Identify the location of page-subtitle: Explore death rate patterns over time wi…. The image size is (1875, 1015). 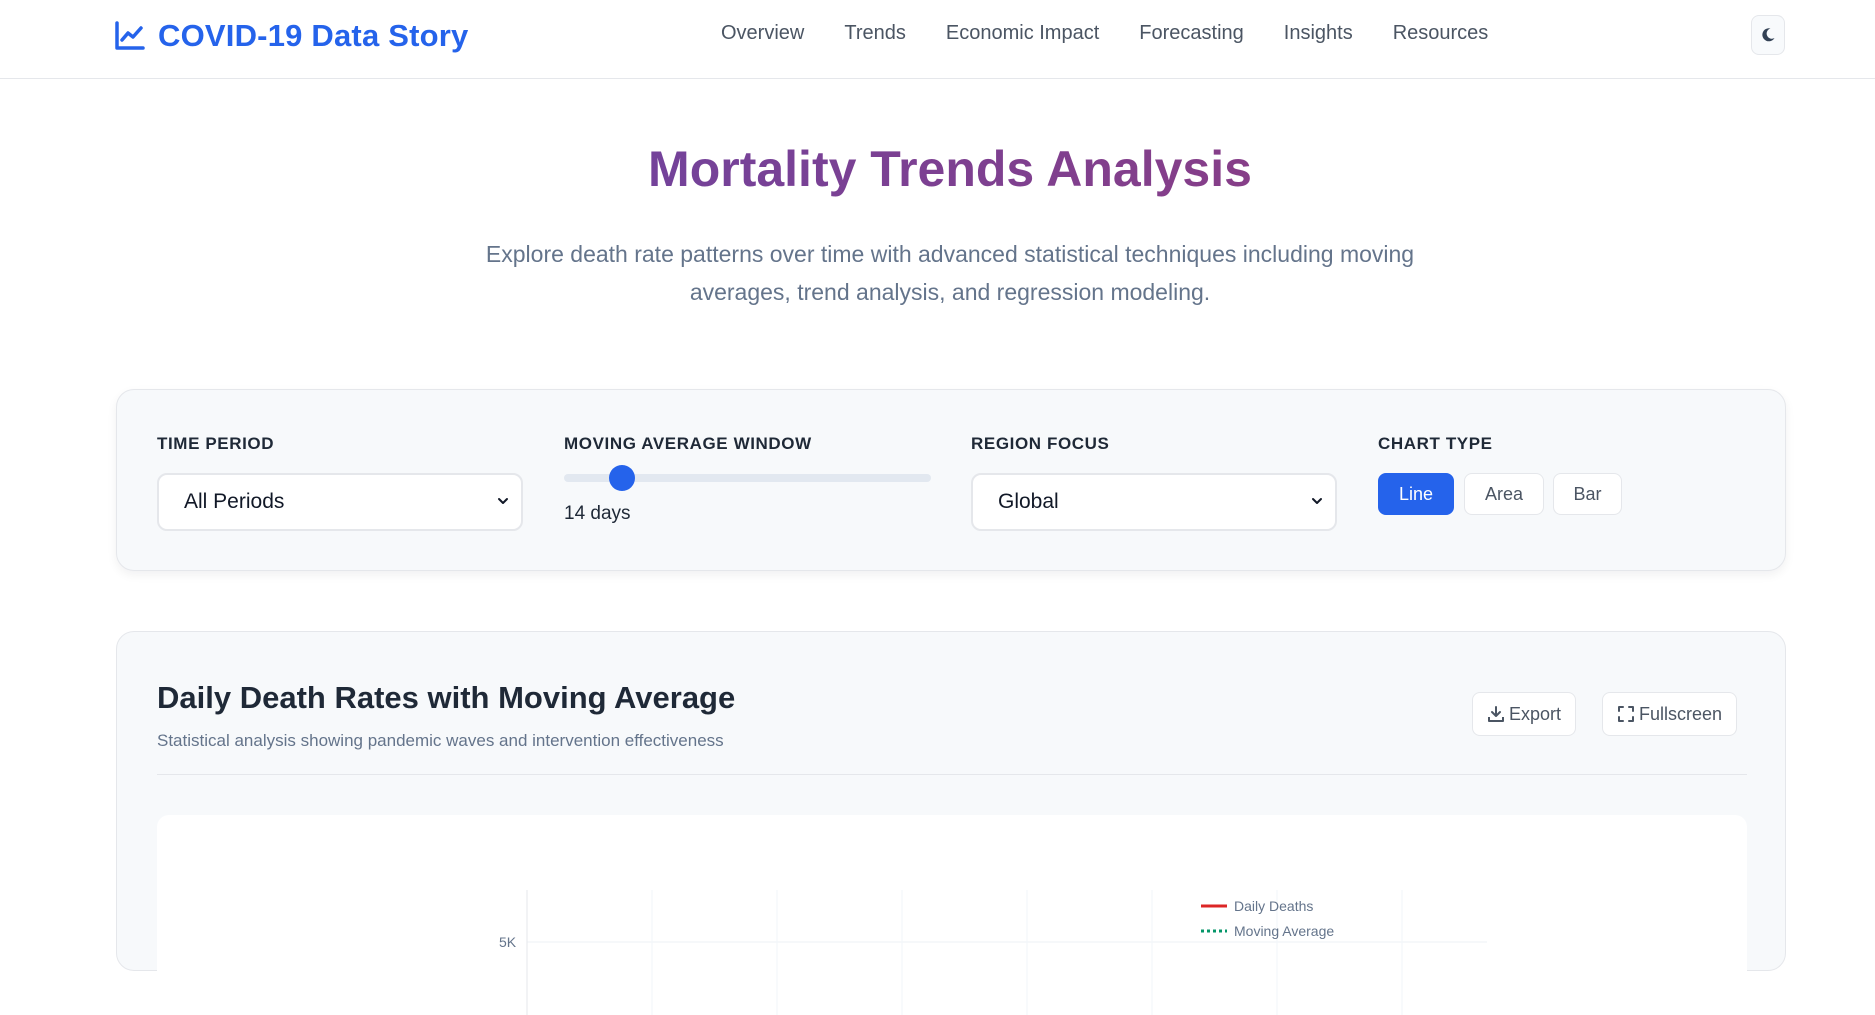
(950, 273).